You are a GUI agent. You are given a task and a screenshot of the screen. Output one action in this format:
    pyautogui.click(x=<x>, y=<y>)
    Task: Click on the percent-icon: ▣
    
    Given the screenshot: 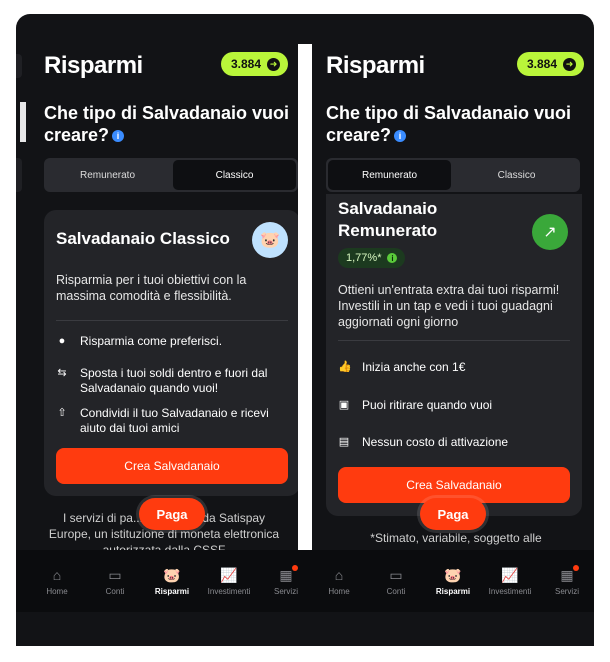 What is the action you would take?
    pyautogui.click(x=344, y=405)
    